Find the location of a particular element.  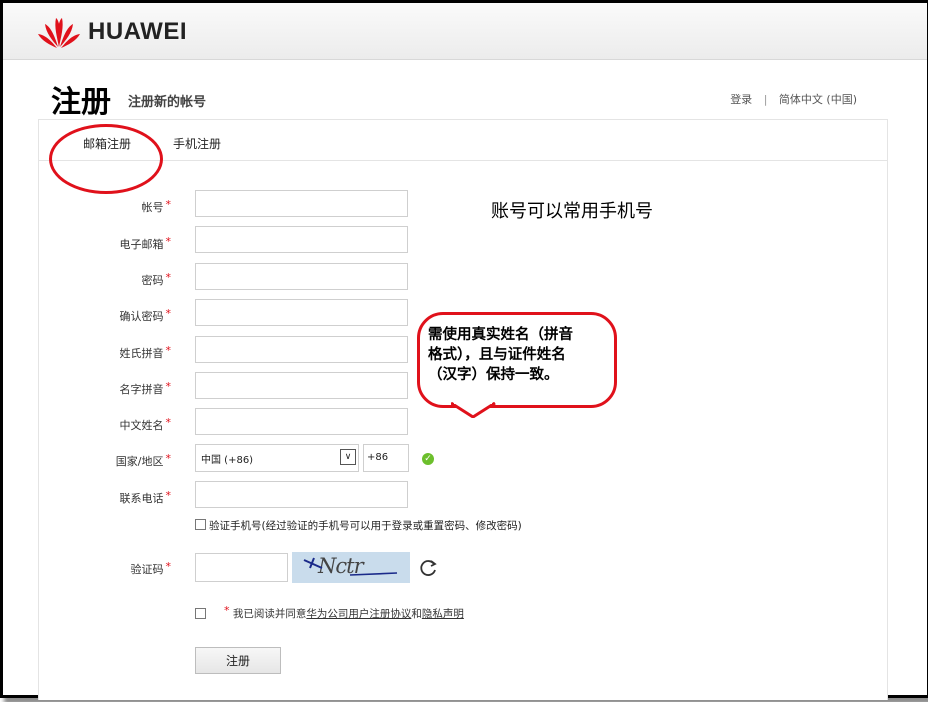

callout-text: 需使用真实姓名（拼音 格式），且与证件姓名 （汉字）保持一致。 is located at coordinates (523, 355).